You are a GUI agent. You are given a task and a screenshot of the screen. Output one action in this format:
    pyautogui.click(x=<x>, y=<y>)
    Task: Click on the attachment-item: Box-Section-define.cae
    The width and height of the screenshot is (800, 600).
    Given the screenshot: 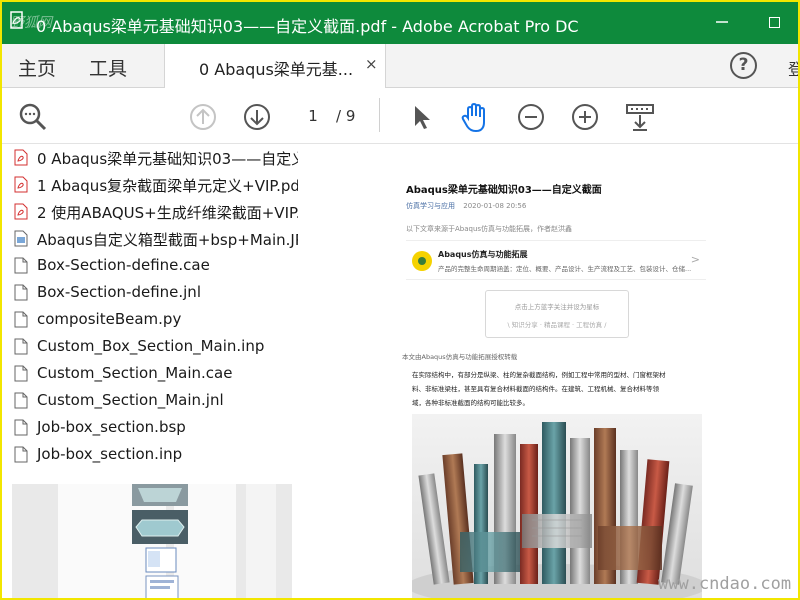 What is the action you would take?
    pyautogui.click(x=150, y=265)
    